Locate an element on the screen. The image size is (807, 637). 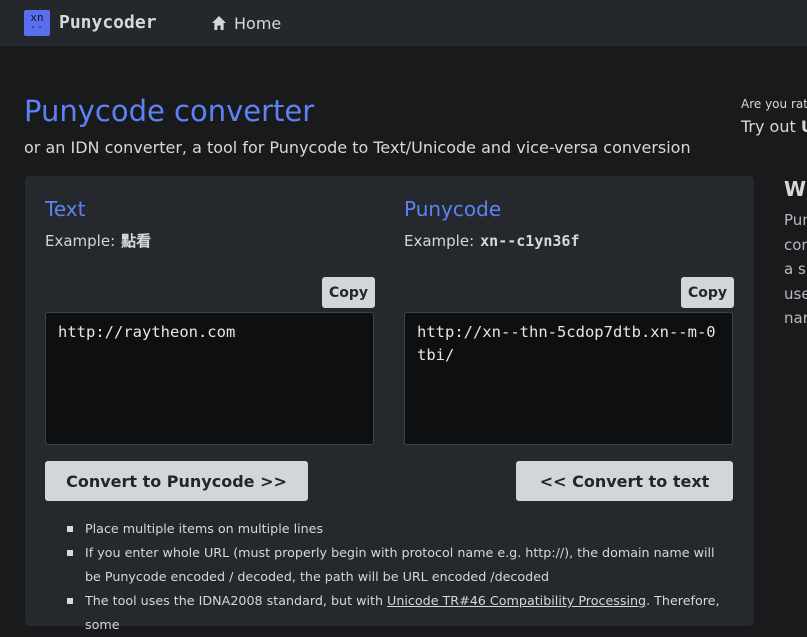
punycode-column-title: Punycode is located at coordinates (453, 209).